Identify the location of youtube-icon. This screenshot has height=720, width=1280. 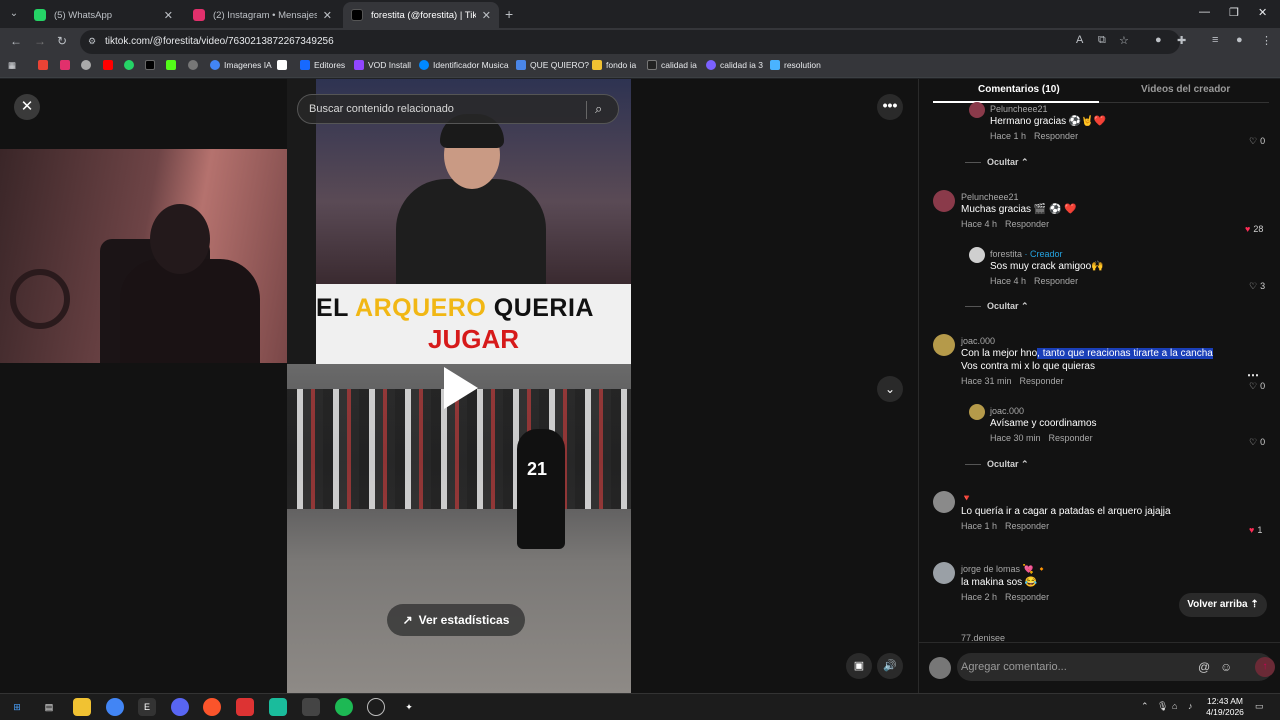
(110, 65).